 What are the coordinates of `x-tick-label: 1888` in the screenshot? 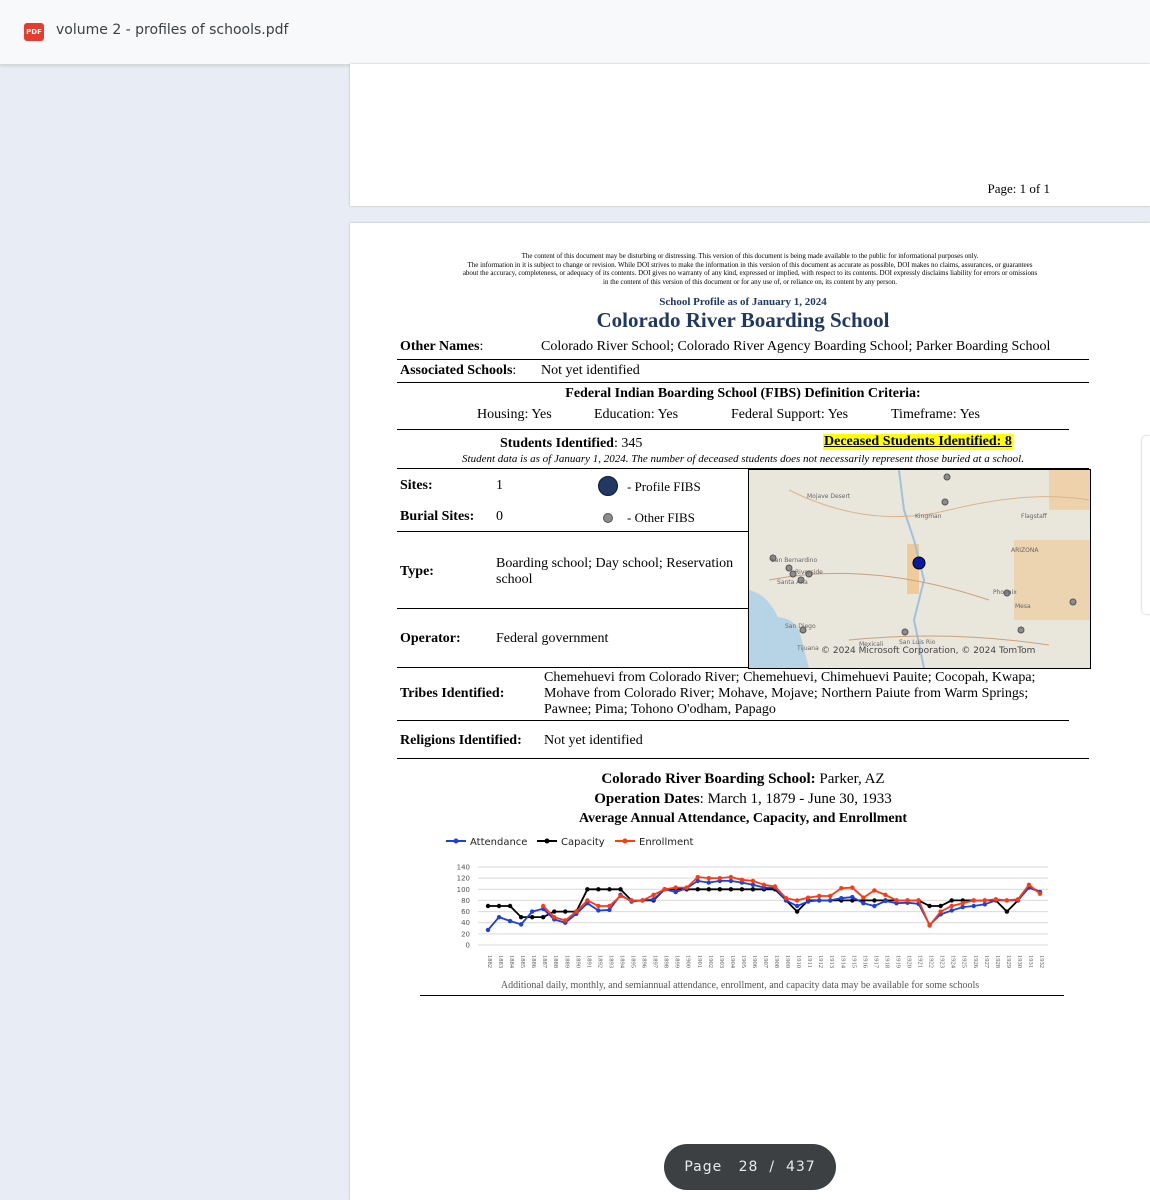 It's located at (555, 961).